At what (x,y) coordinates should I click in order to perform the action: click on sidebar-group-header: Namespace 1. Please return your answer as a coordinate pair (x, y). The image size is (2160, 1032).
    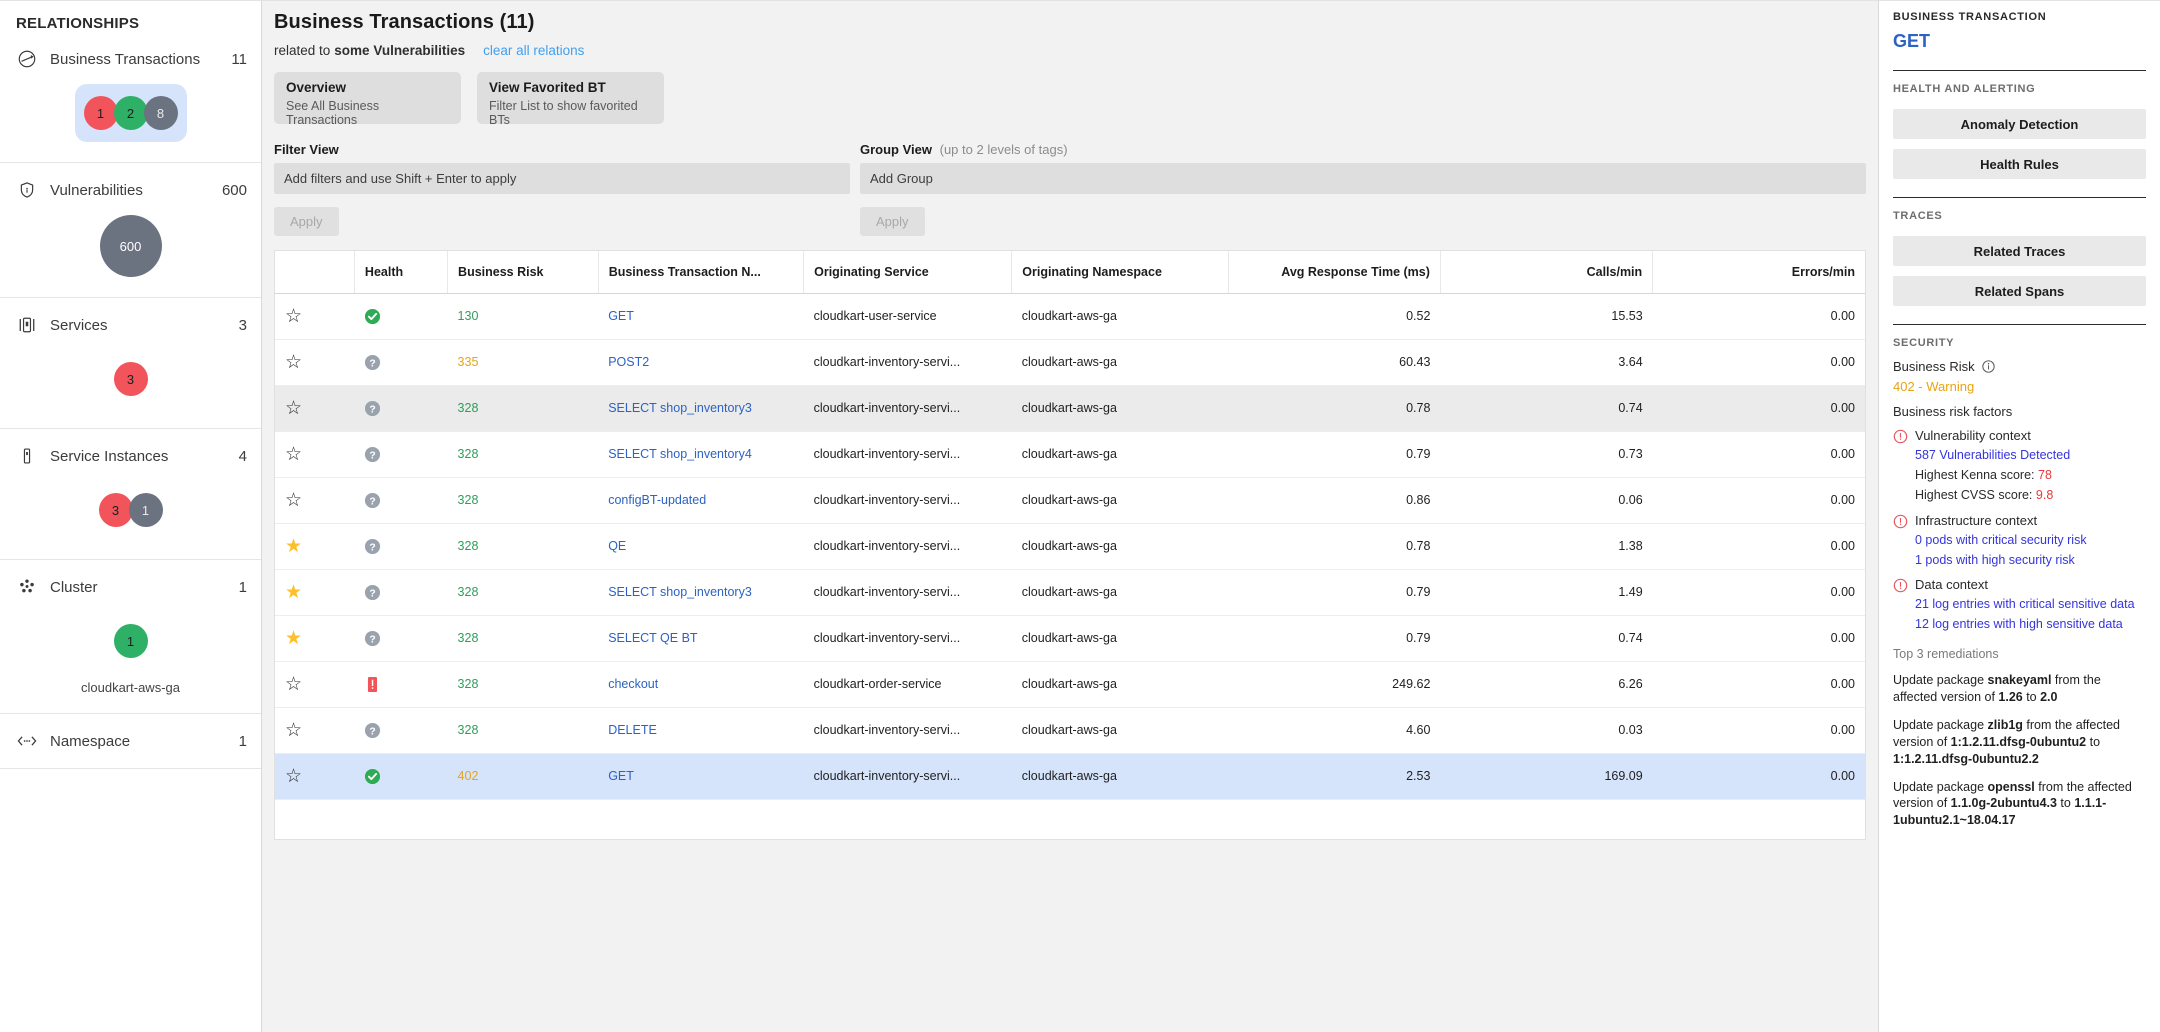
    Looking at the image, I should click on (130, 733).